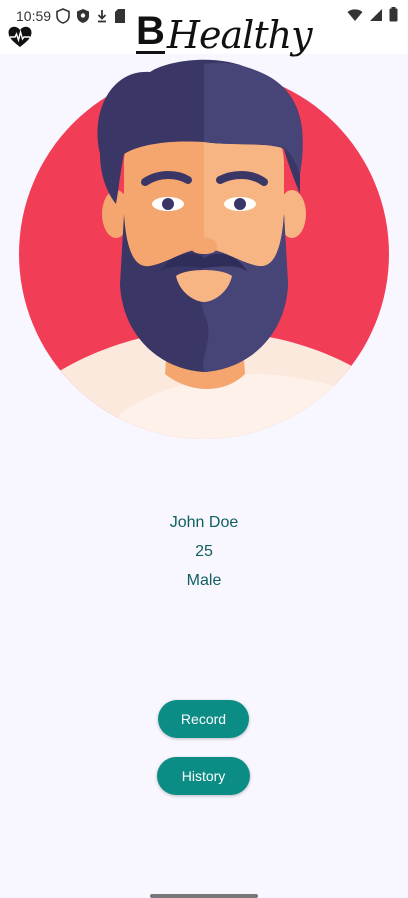 The image size is (408, 898). What do you see at coordinates (83, 16) in the screenshot?
I see `shield-filled-icon` at bounding box center [83, 16].